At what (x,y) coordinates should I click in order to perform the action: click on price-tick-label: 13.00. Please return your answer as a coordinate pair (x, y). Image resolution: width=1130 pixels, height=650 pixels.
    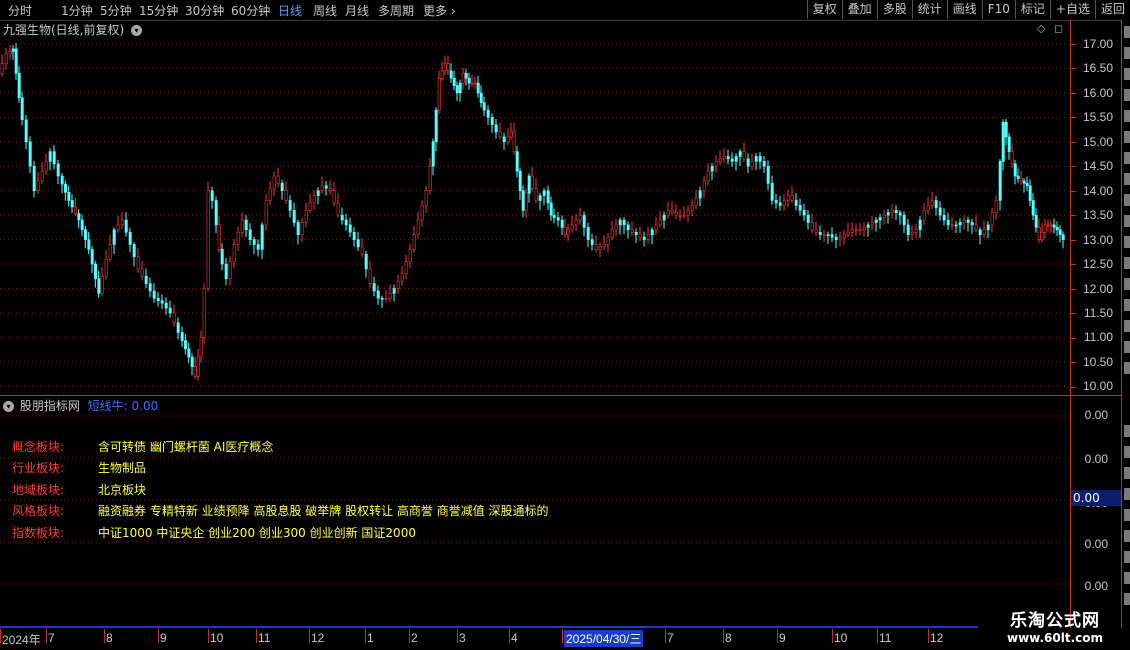
    Looking at the image, I should click on (1097, 239).